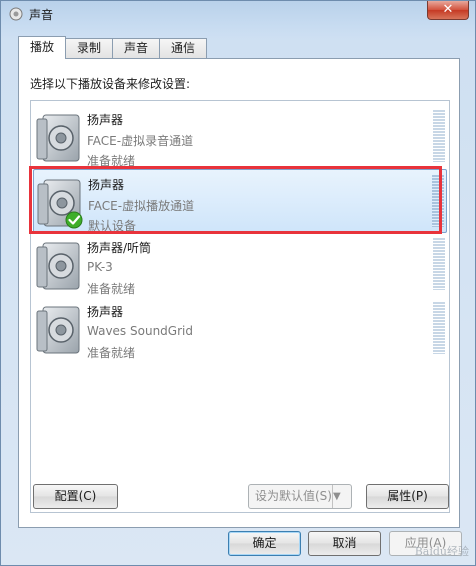 Image resolution: width=476 pixels, height=566 pixels. Describe the element at coordinates (344, 543) in the screenshot. I see `cancel-button: 取消` at that location.